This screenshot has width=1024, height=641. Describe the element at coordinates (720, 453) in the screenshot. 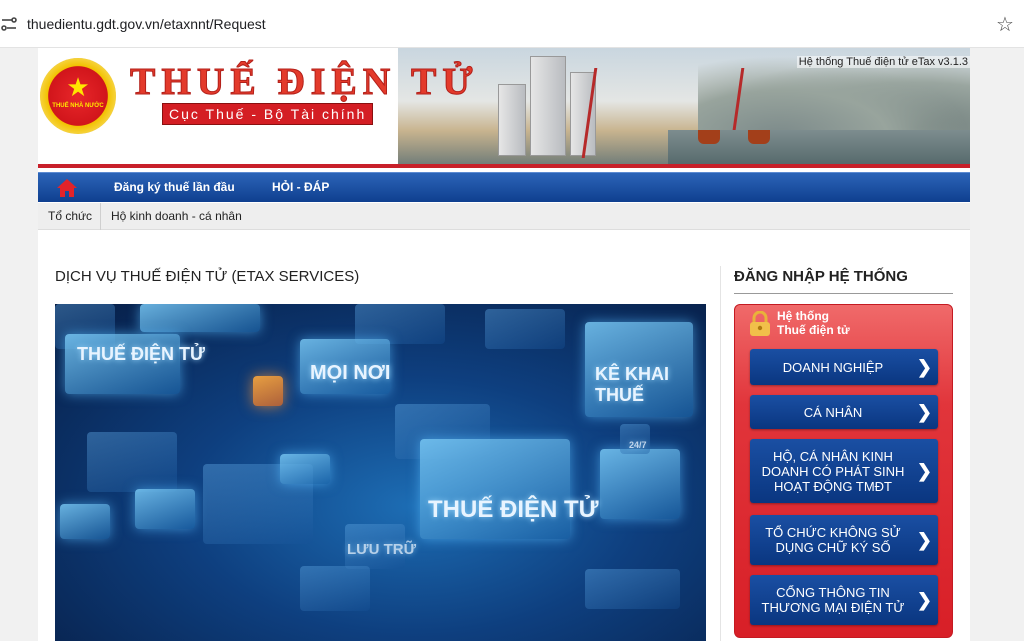

I see `column-divider` at that location.